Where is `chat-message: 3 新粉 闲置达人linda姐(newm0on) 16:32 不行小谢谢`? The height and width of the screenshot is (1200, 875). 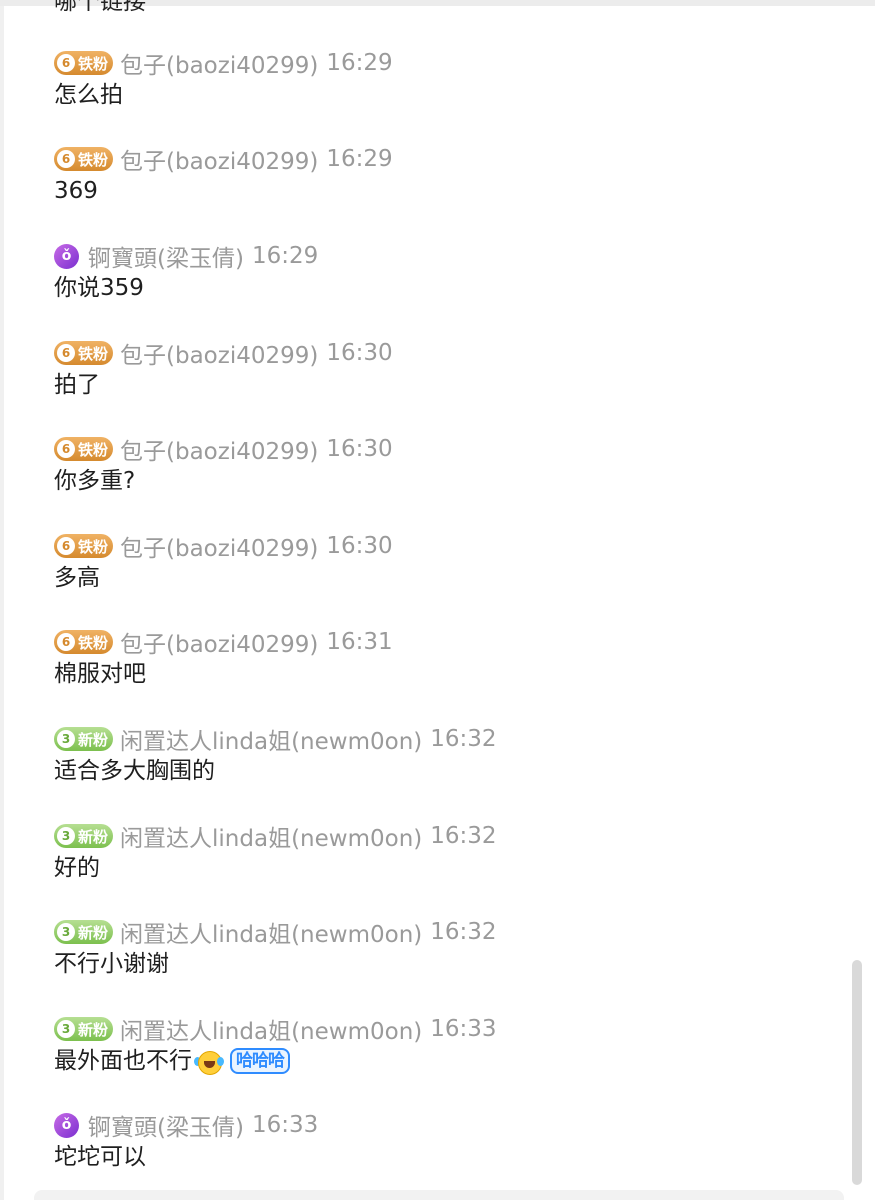 chat-message: 3 新粉 闲置达人linda姐(newm0on) 16:32 不行小谢谢 is located at coordinates (444, 949).